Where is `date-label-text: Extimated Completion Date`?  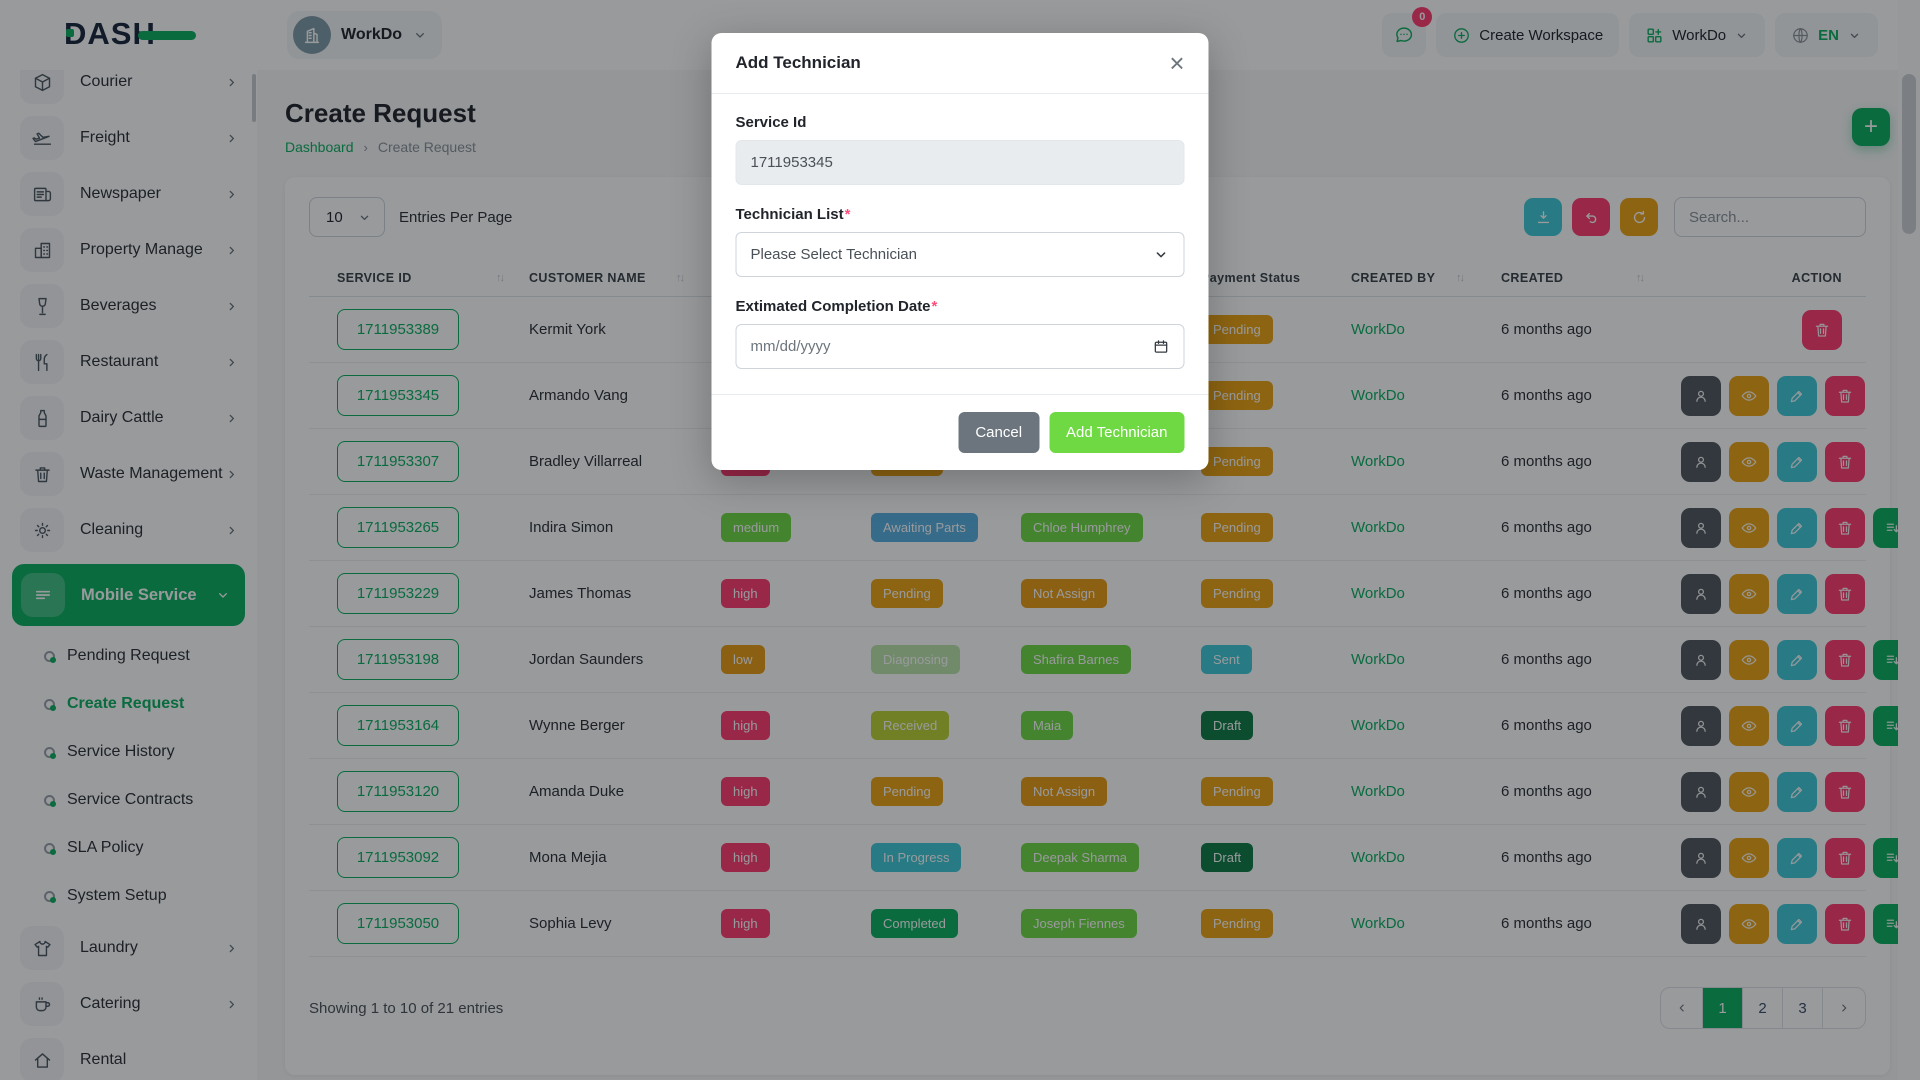 date-label-text: Extimated Completion Date is located at coordinates (833, 306).